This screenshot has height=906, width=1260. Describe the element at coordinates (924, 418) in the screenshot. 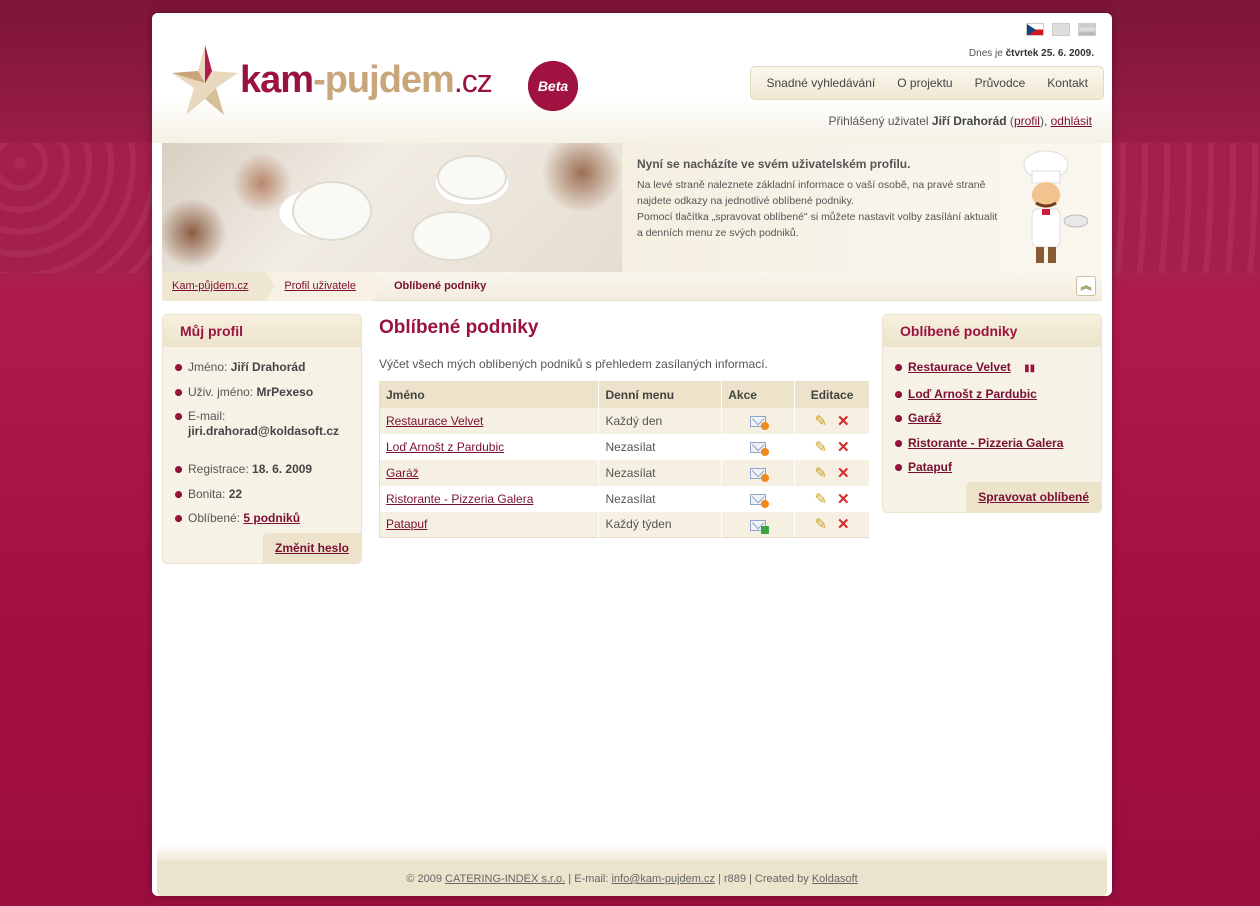

I see `favorite-link: Garáž` at that location.